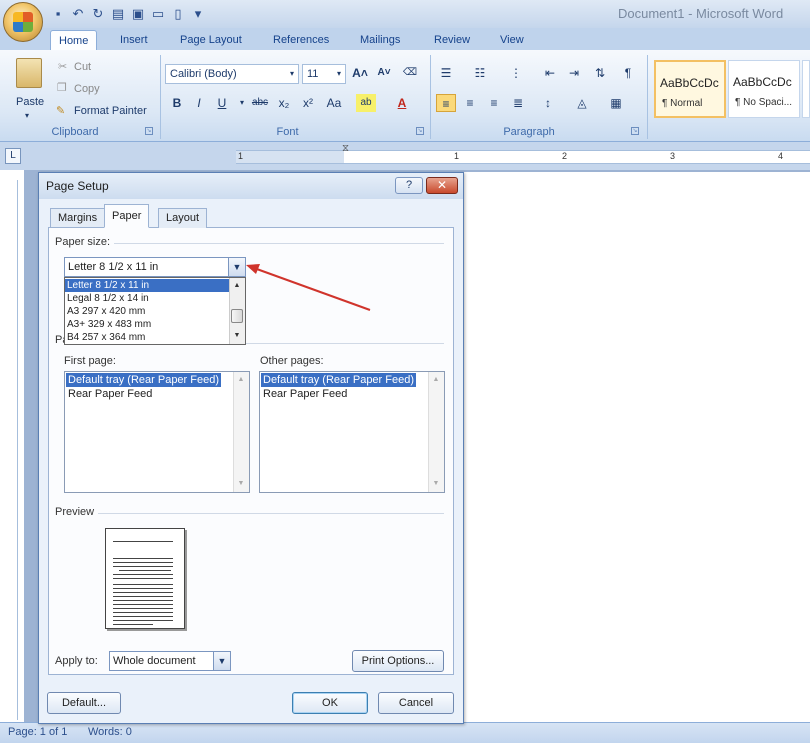 This screenshot has height=743, width=810. I want to click on tab-view: View, so click(512, 40).